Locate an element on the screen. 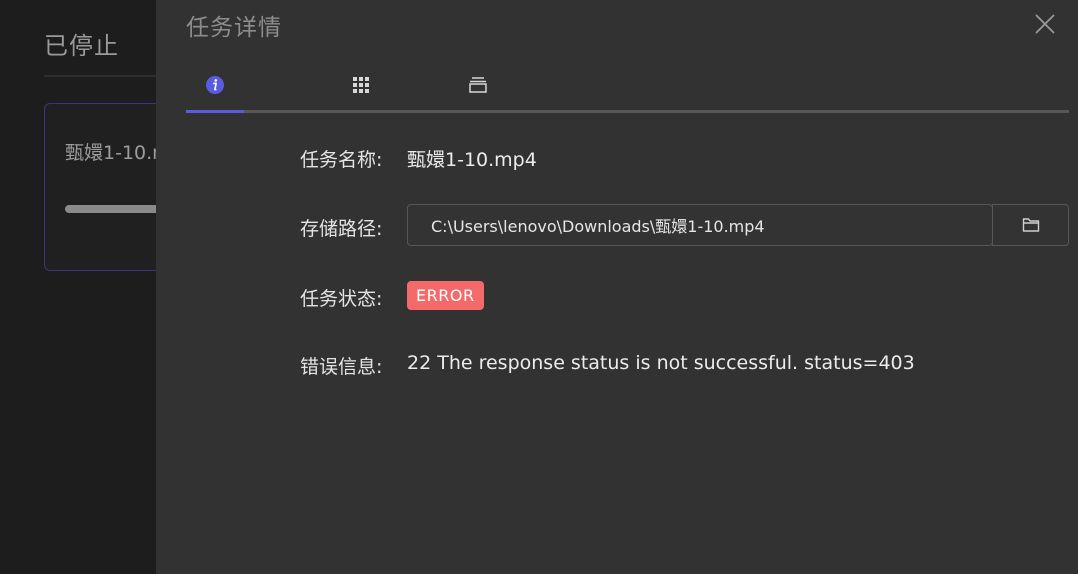 Image resolution: width=1078 pixels, height=574 pixels. section-title: 已停止 is located at coordinates (81, 46).